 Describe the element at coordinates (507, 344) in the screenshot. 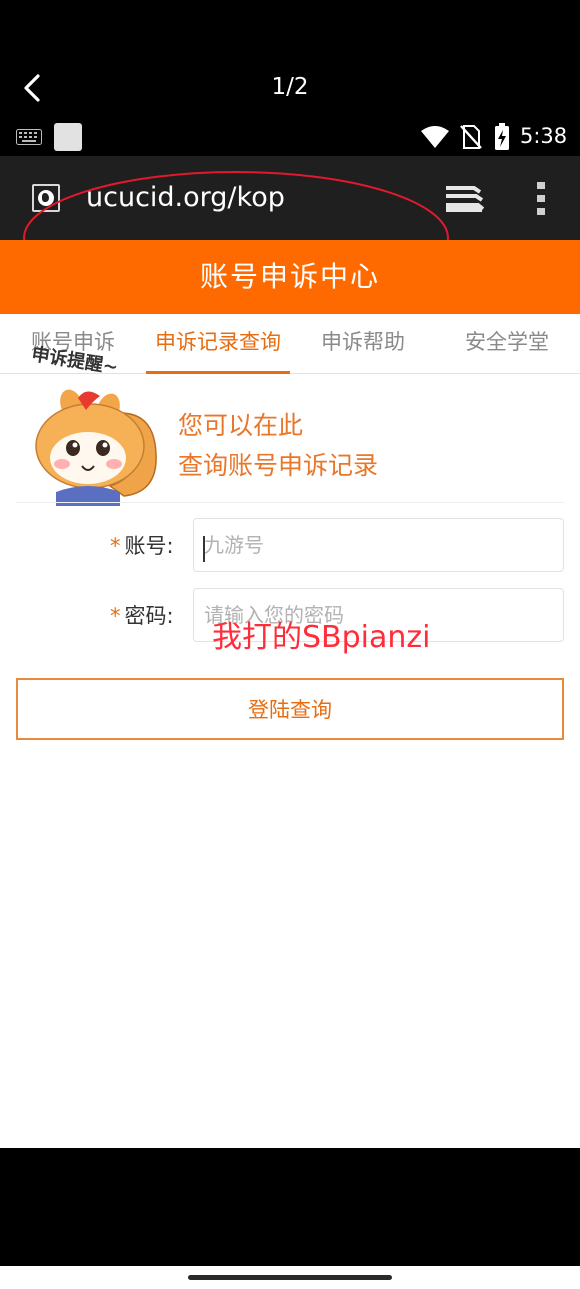

I see `tab-security-school: 安全学堂` at that location.